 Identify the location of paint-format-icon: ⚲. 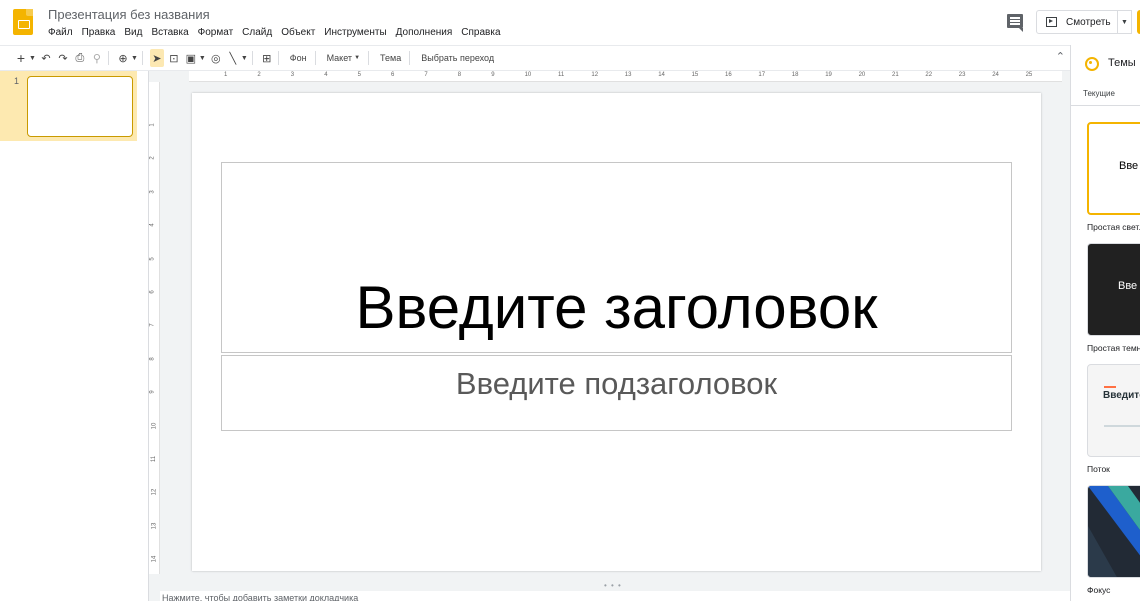
(97, 58).